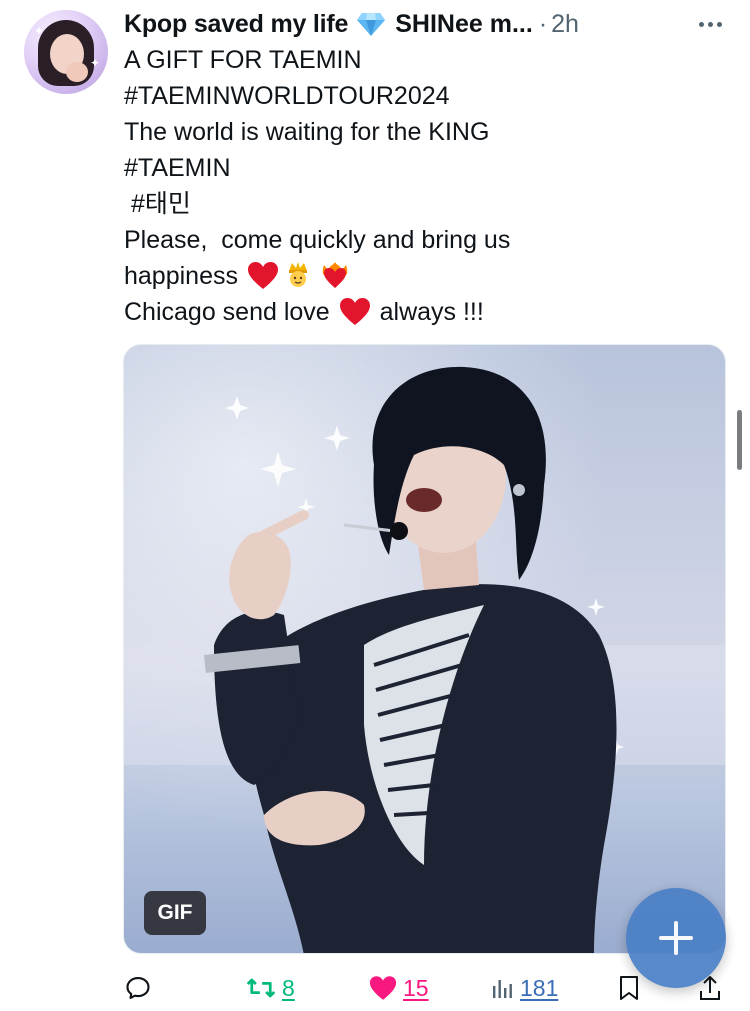  I want to click on post-line: A GIFT FOR TAEMIN, so click(243, 60).